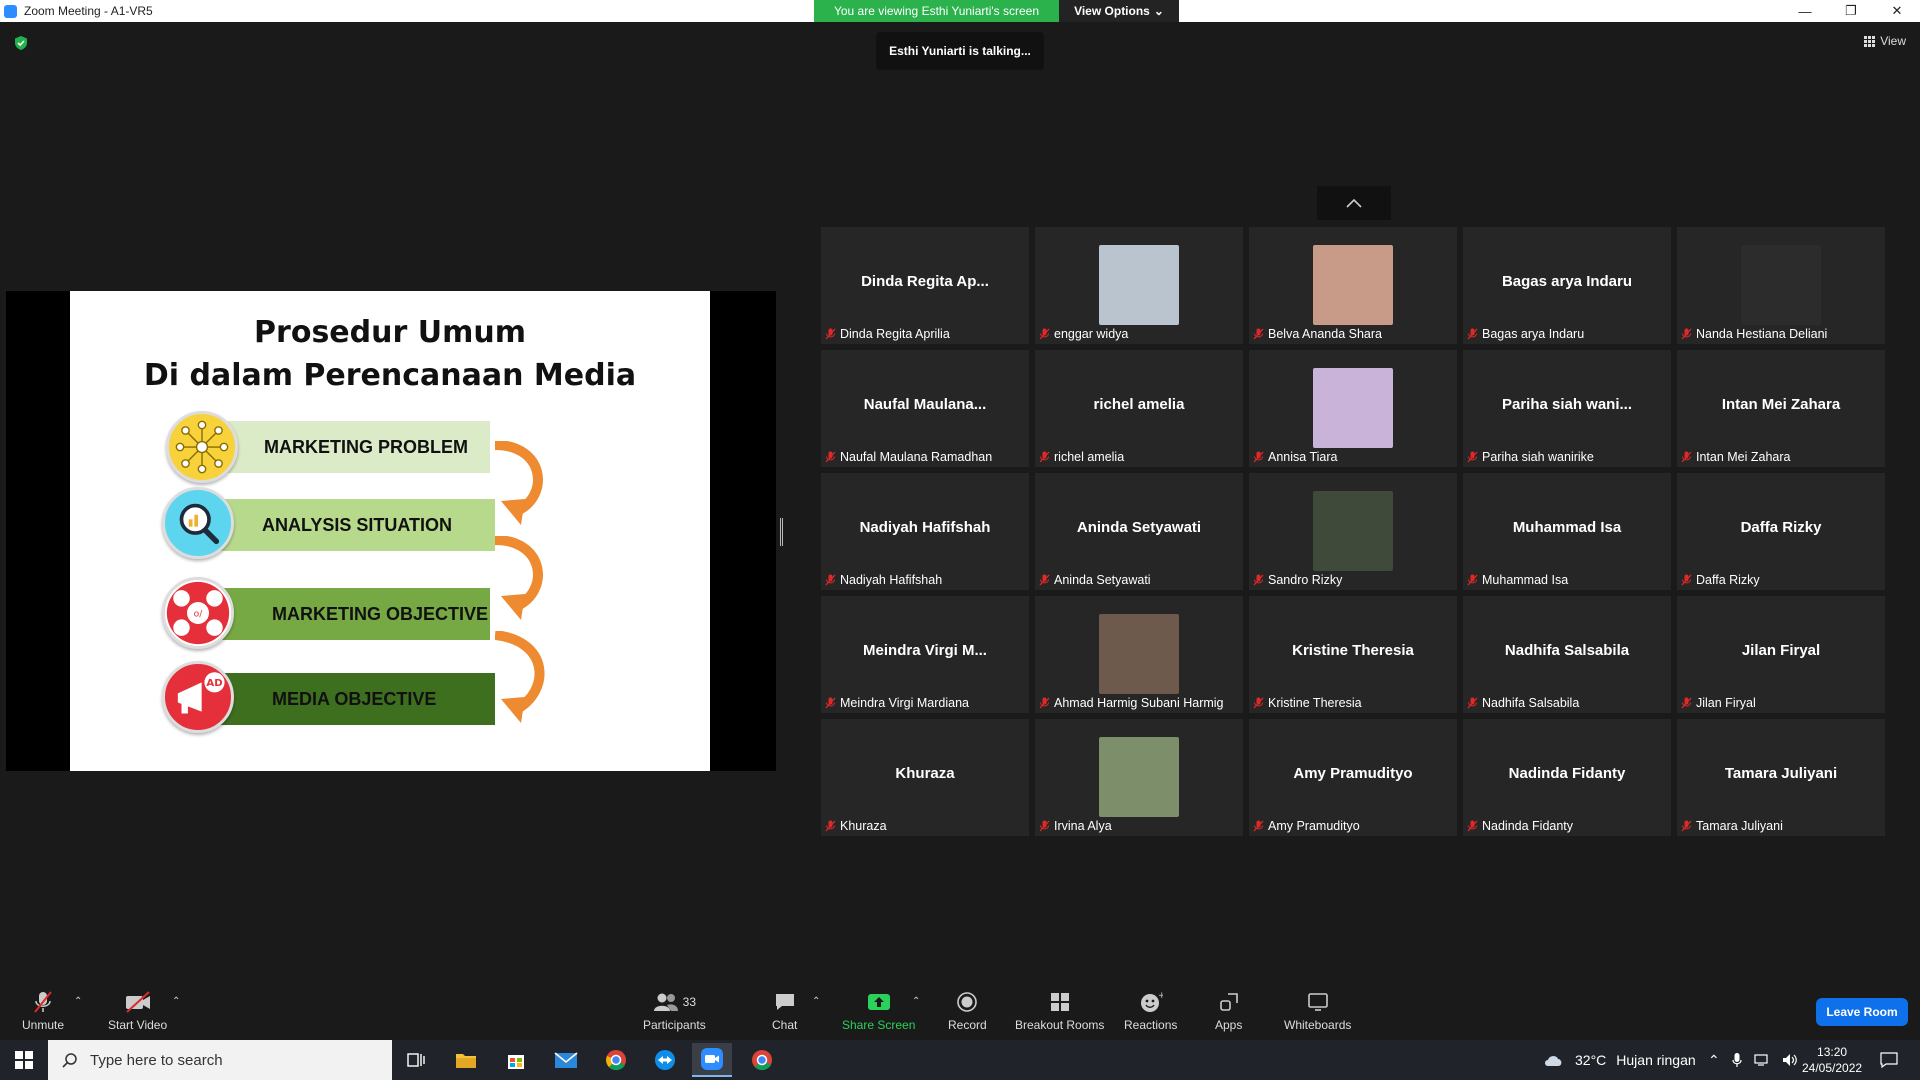 The width and height of the screenshot is (1920, 1080). I want to click on step-label: MARKETING OBJECTIVE, so click(380, 613).